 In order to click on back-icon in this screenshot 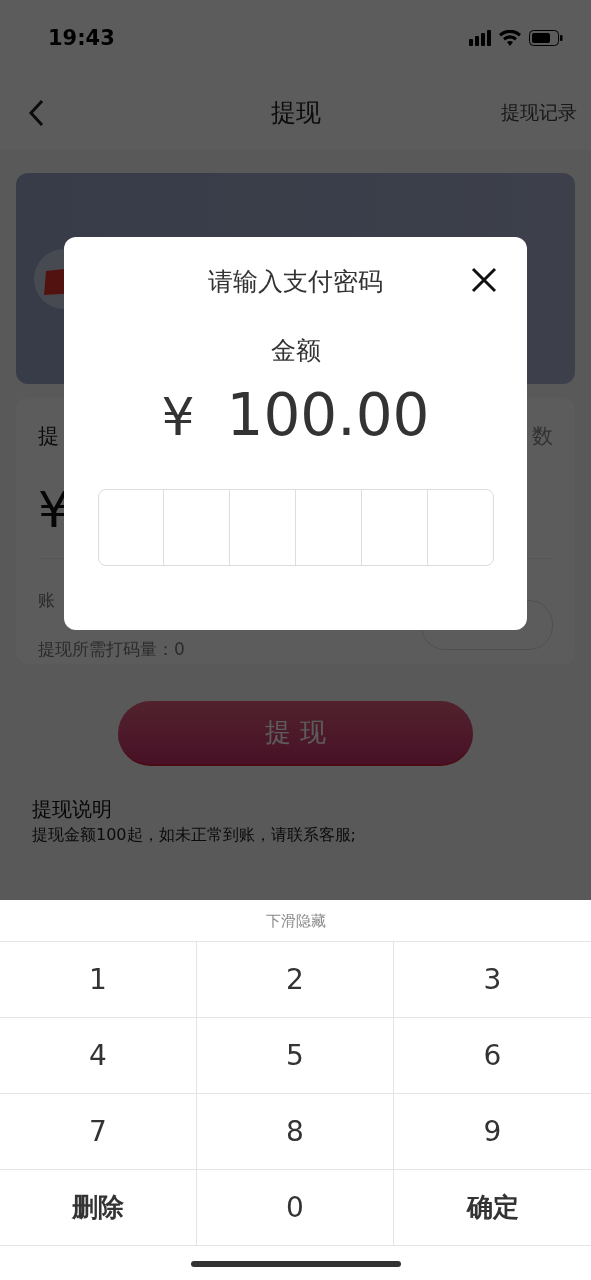, I will do `click(36, 112)`.